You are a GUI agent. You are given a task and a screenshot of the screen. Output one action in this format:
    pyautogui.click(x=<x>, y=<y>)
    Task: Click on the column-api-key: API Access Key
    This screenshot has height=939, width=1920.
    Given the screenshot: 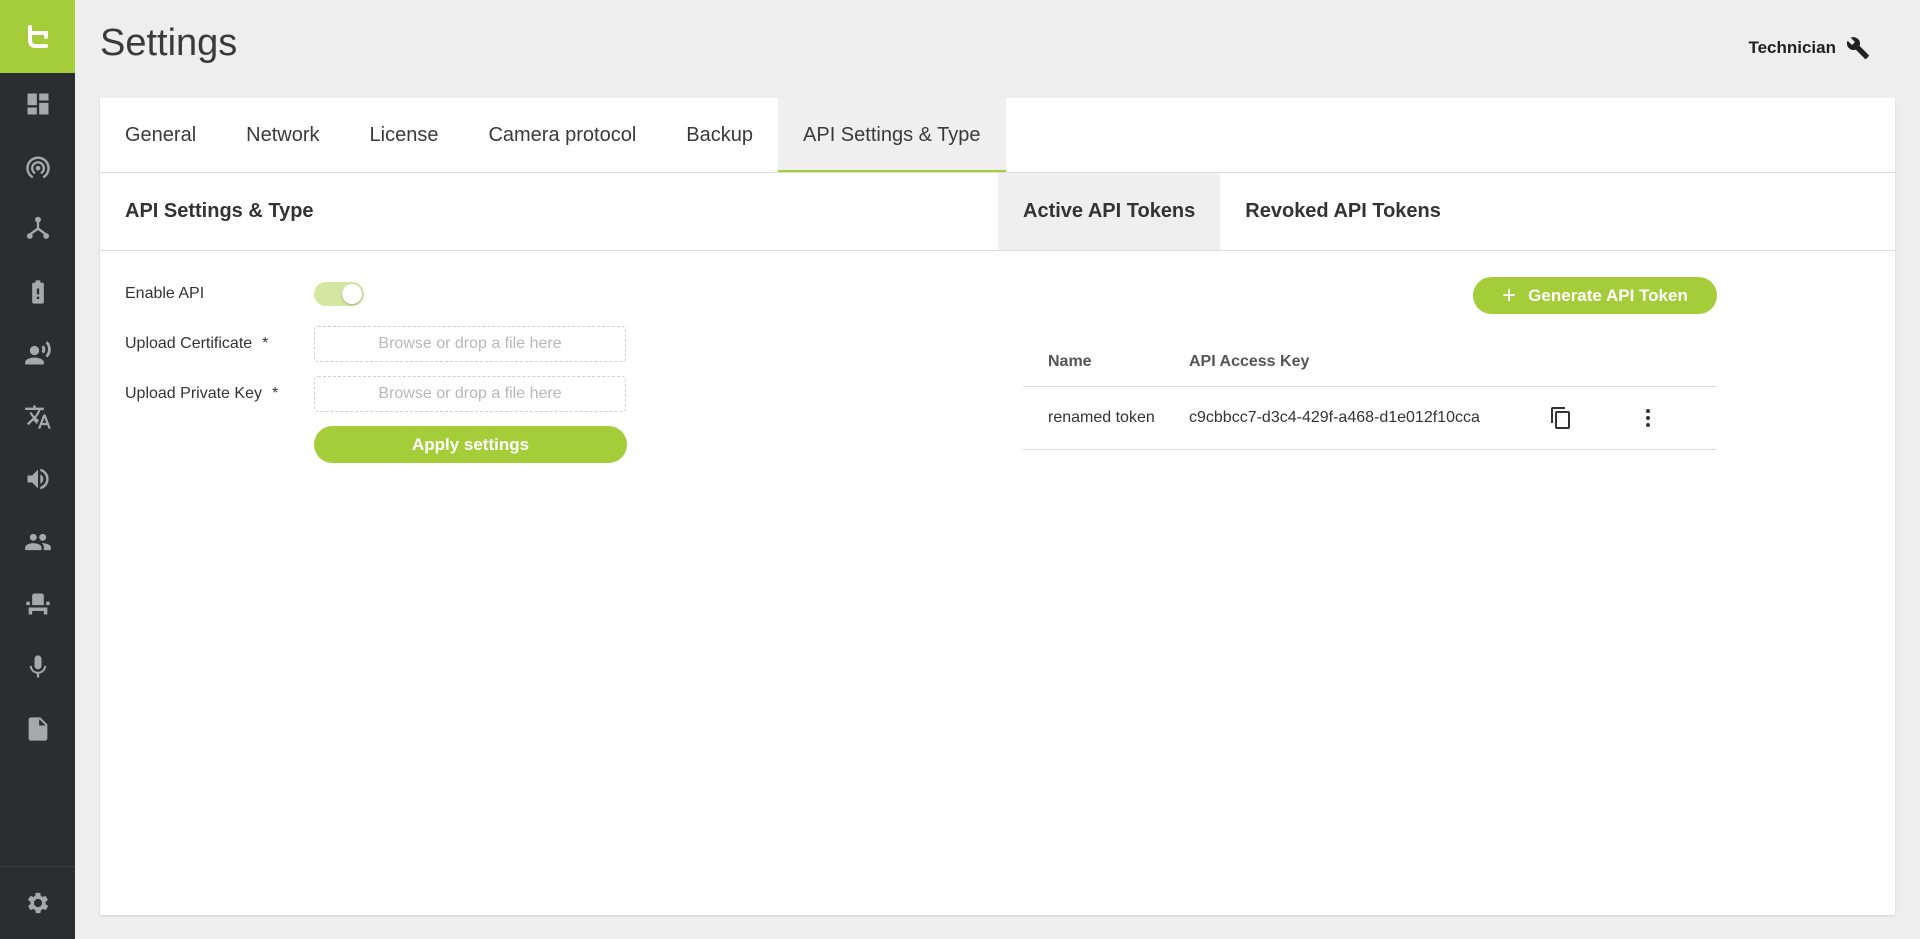 What is the action you would take?
    pyautogui.click(x=1249, y=361)
    